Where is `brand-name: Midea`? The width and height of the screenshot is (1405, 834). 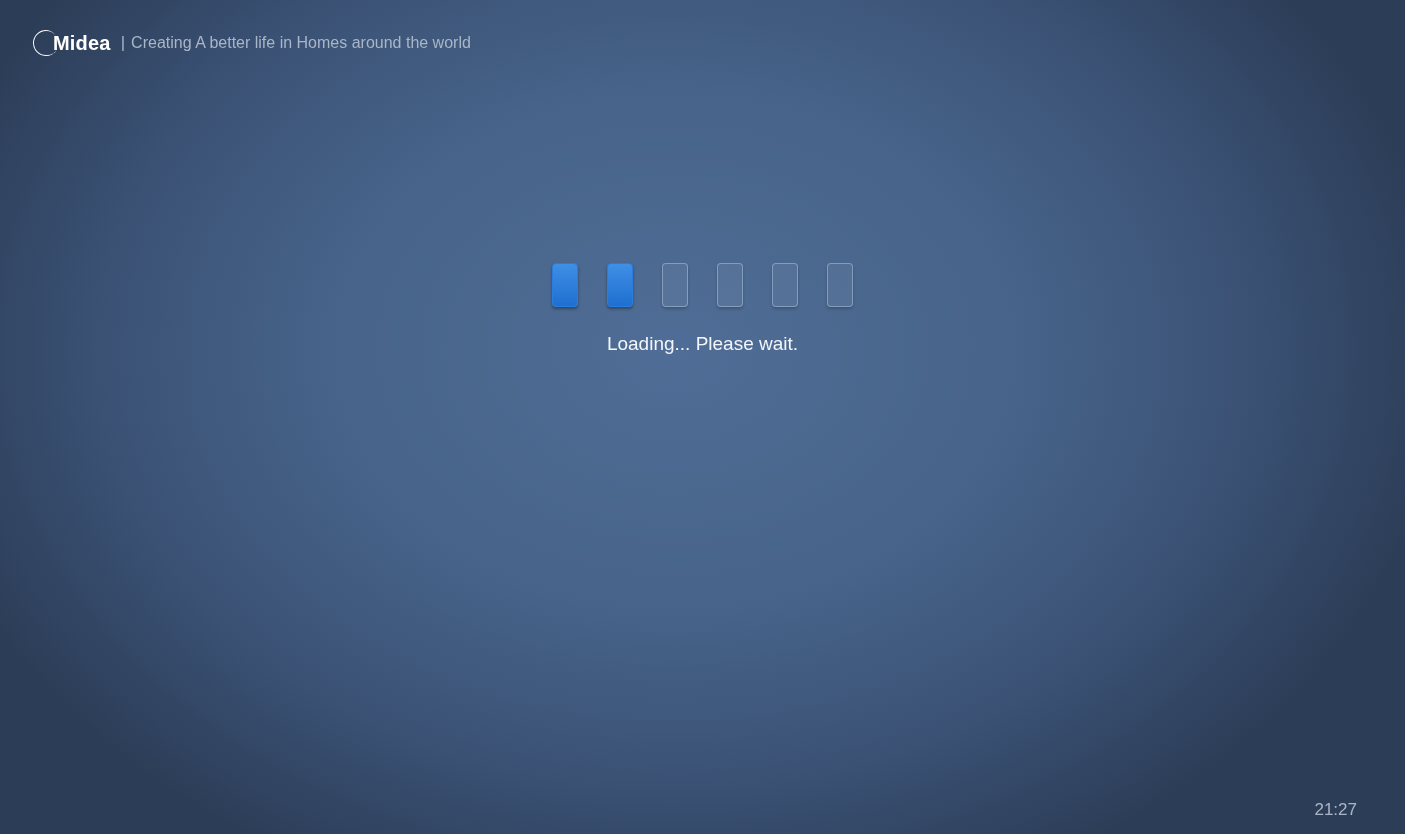 brand-name: Midea is located at coordinates (82, 43).